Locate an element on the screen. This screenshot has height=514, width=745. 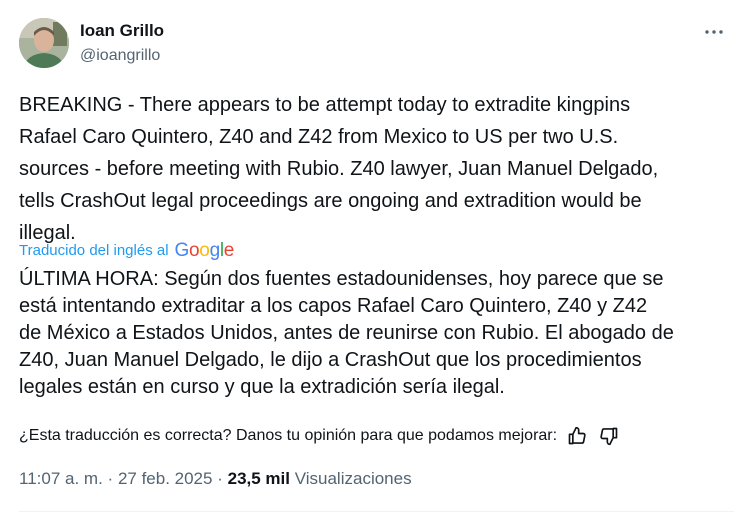
tweet-time: 11:07 a. m. is located at coordinates (61, 478).